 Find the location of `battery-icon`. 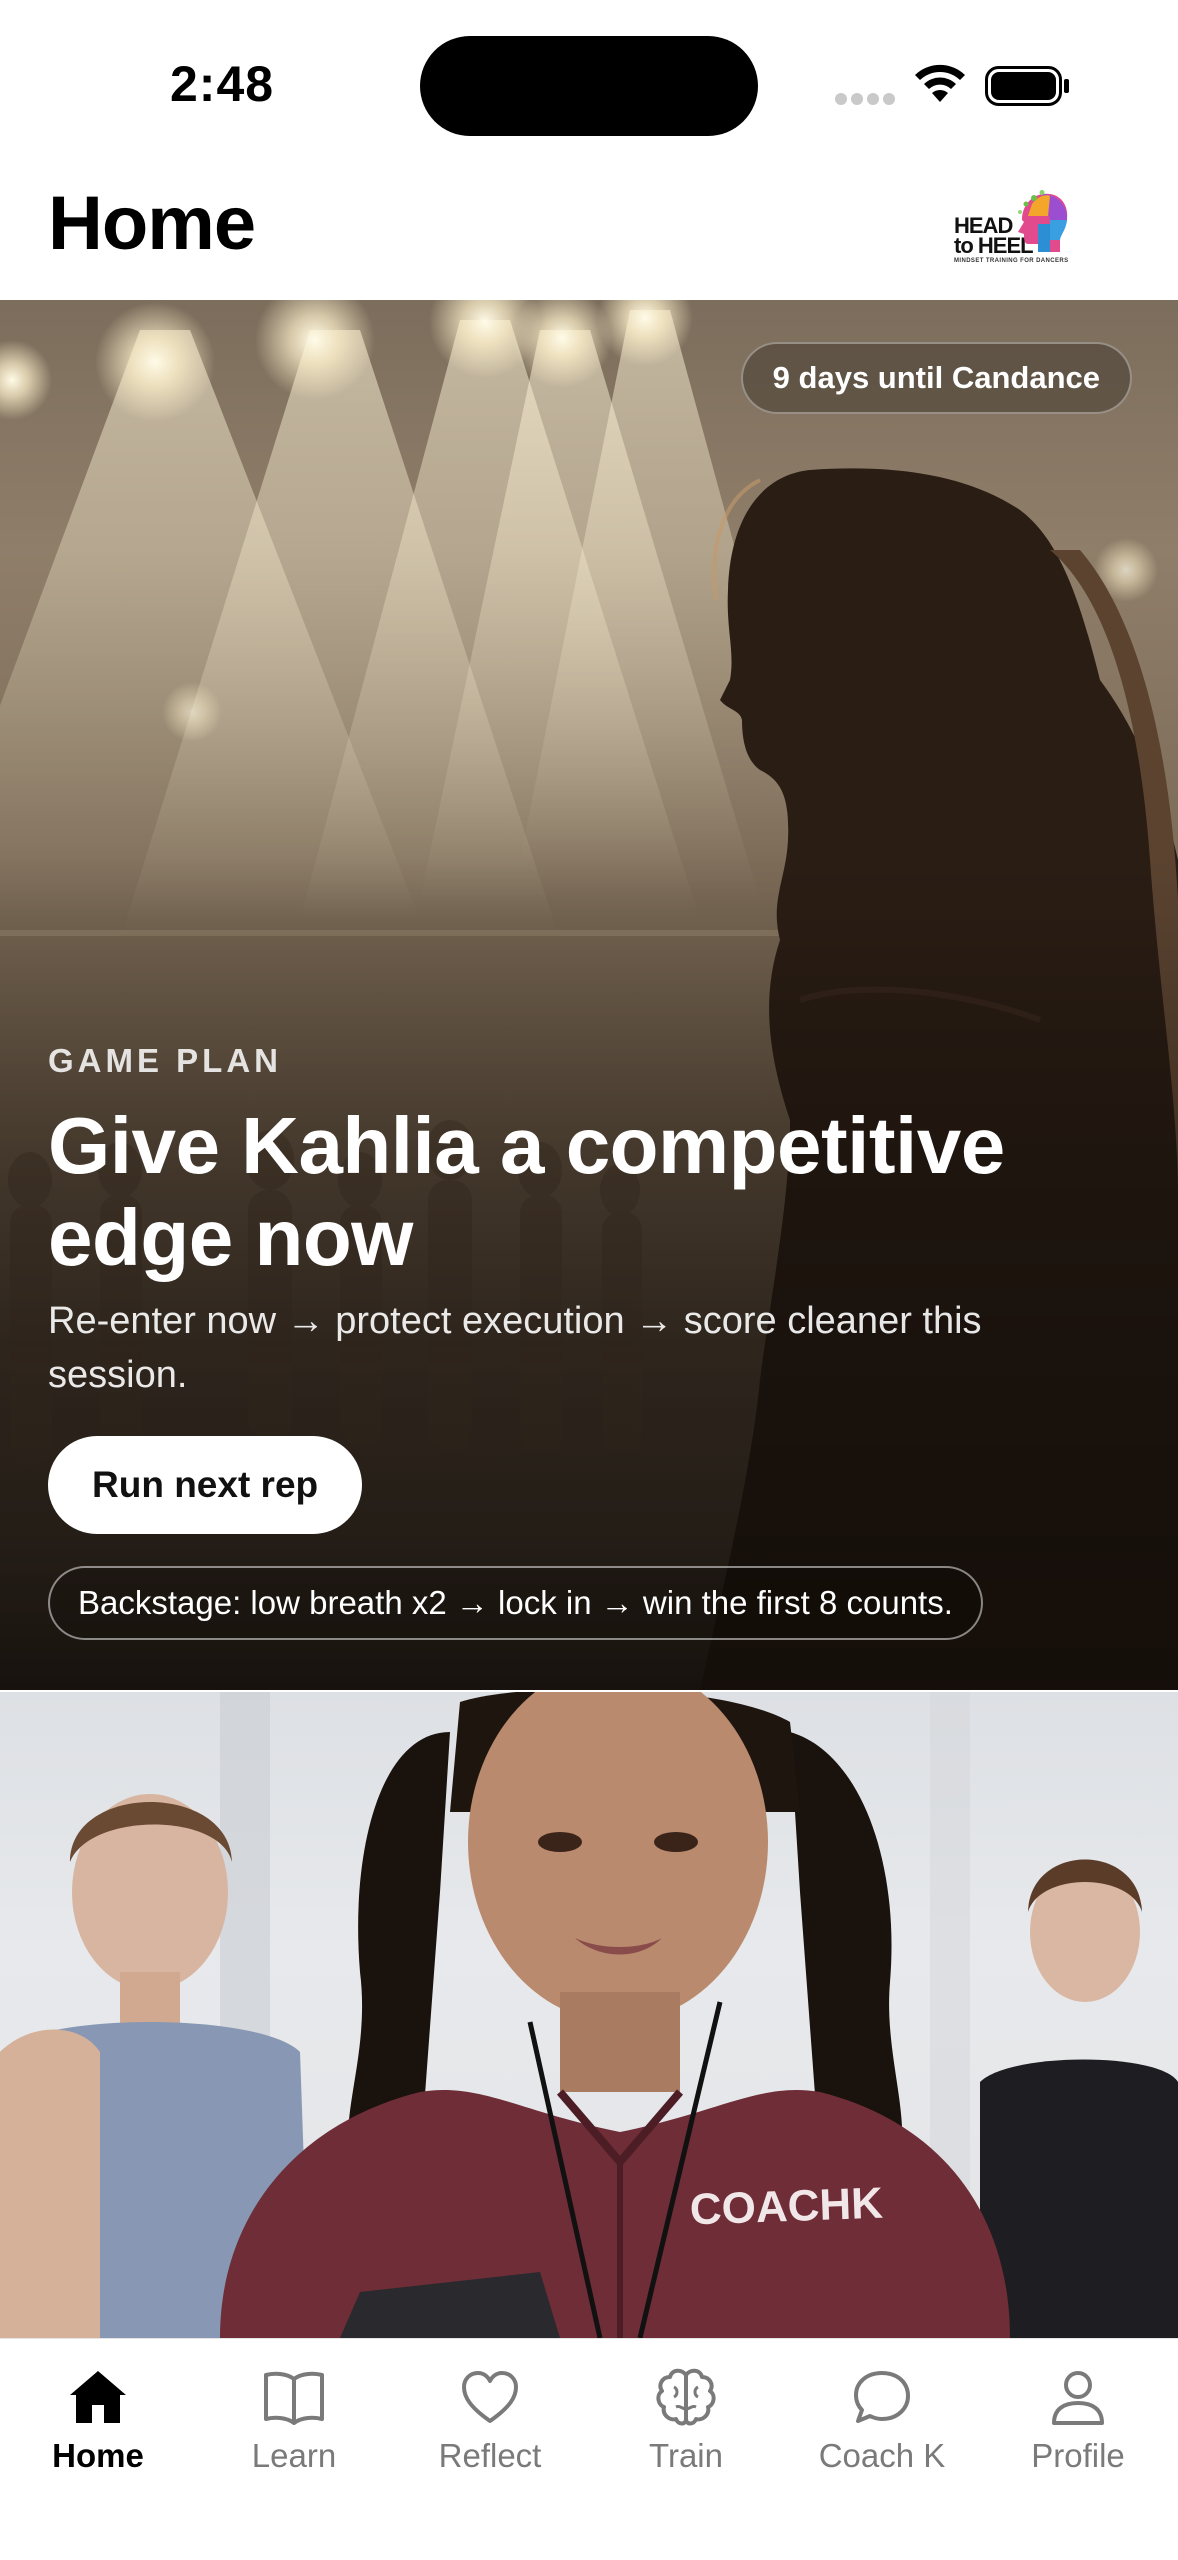

battery-icon is located at coordinates (1027, 86).